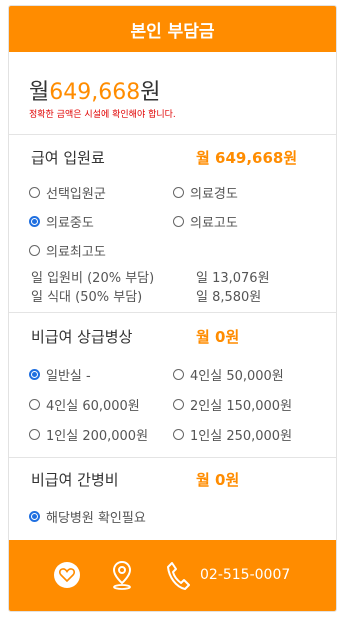  What do you see at coordinates (39, 92) in the screenshot?
I see `total-prefix: 월` at bounding box center [39, 92].